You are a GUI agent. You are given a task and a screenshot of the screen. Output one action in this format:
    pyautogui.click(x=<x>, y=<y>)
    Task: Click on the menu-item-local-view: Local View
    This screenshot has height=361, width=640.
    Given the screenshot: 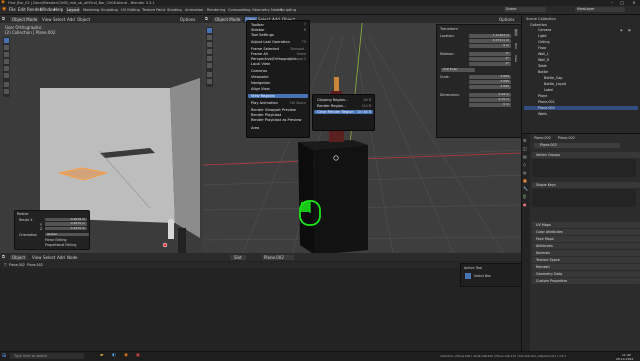 What is the action you would take?
    pyautogui.click(x=260, y=64)
    